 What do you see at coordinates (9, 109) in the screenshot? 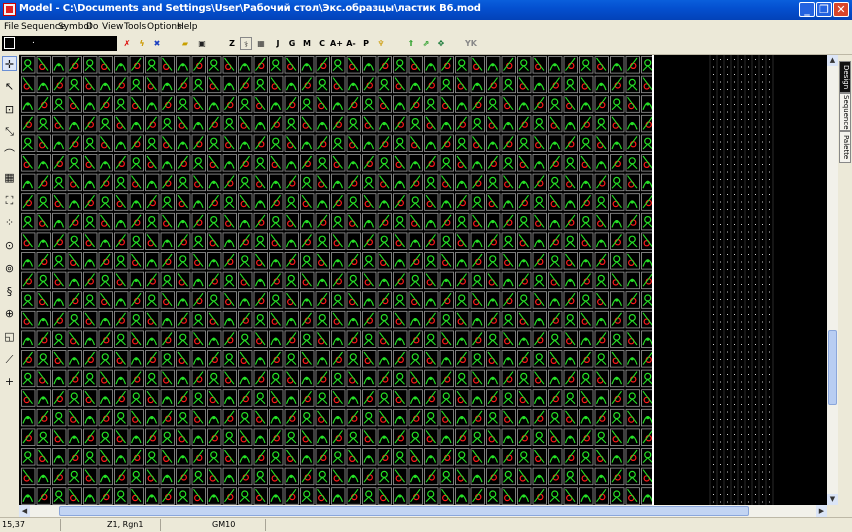
I see `node-select-icon: ⊡` at bounding box center [9, 109].